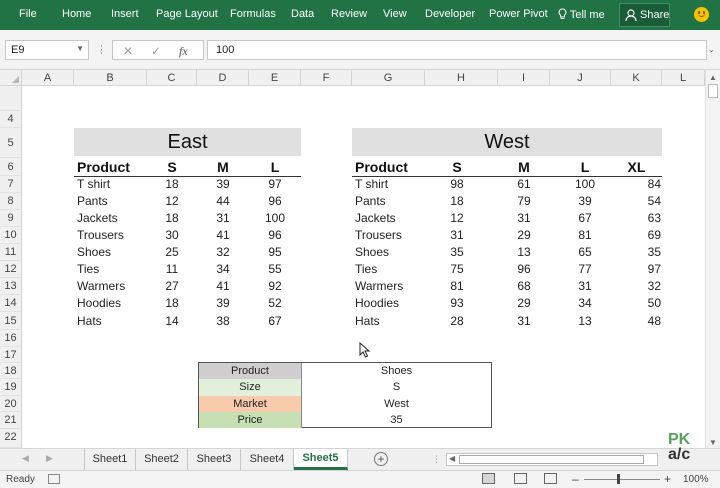 Image resolution: width=720 pixels, height=488 pixels. Describe the element at coordinates (524, 78) in the screenshot. I see `column-header-i: I` at that location.